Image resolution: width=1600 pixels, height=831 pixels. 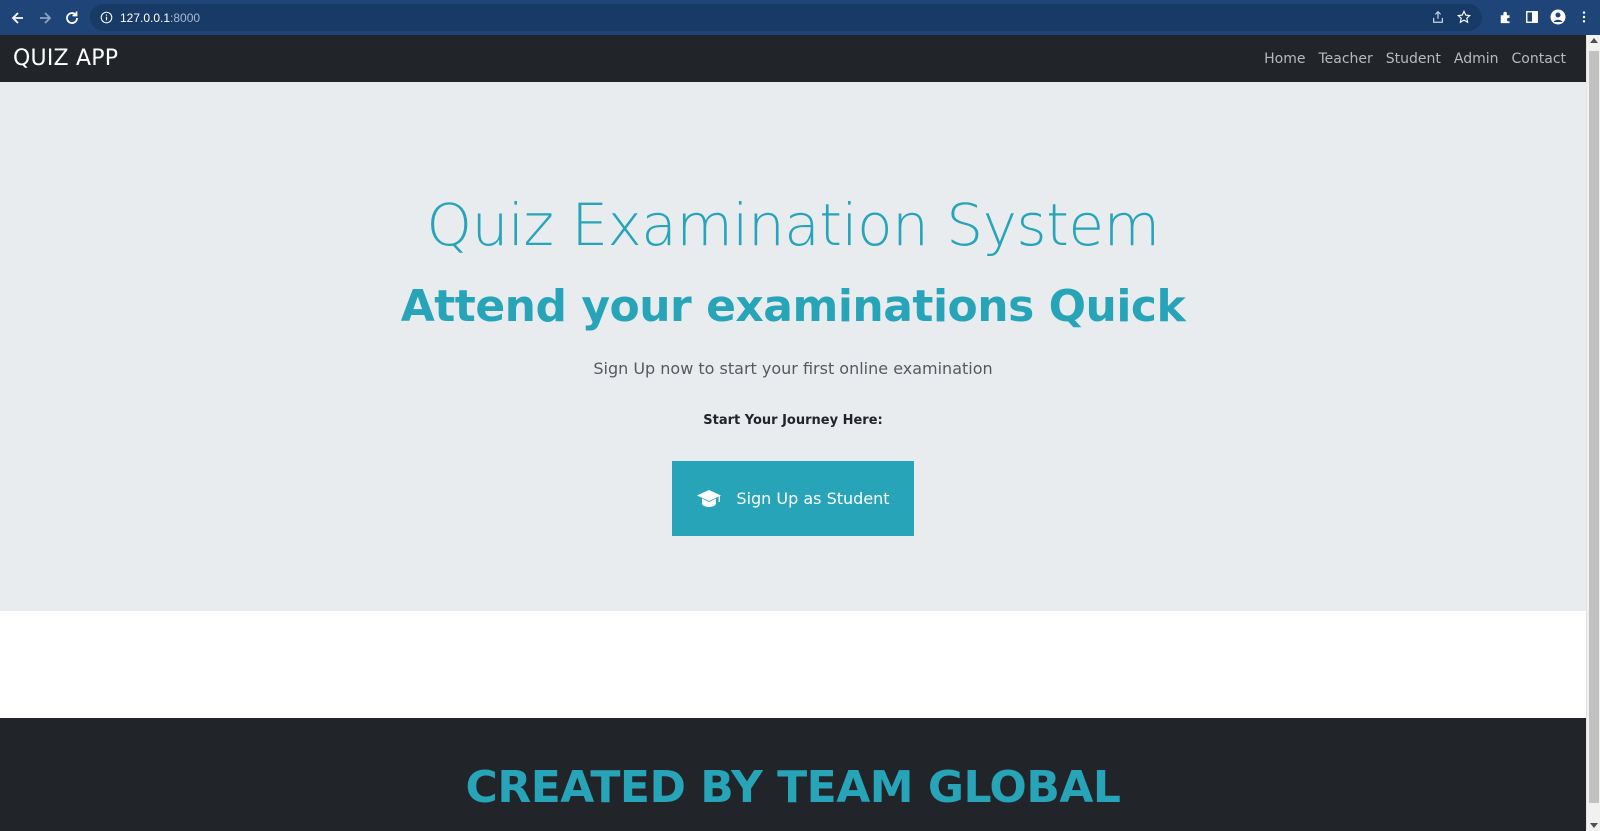 What do you see at coordinates (1594, 40) in the screenshot?
I see `scroll-up-arrow-icon` at bounding box center [1594, 40].